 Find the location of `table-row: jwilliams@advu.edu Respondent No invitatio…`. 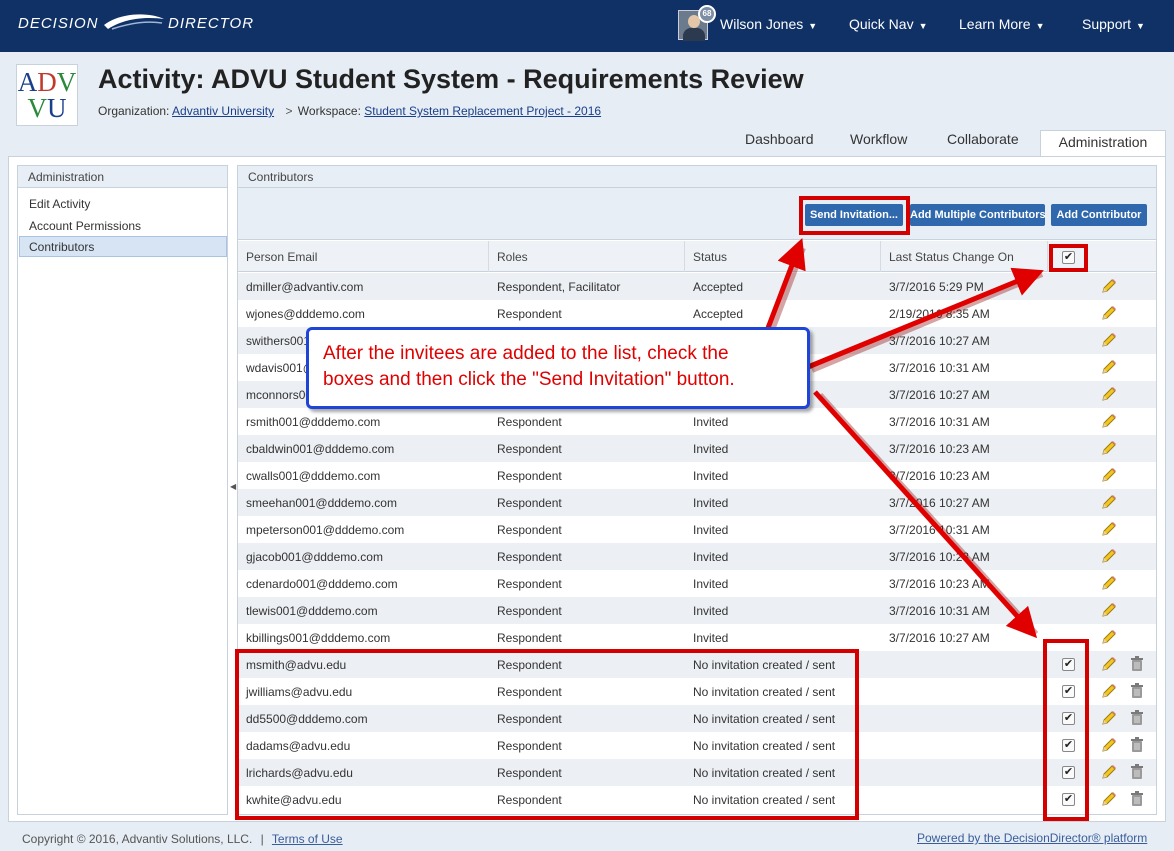

table-row: jwilliams@advu.edu Respondent No invitatio… is located at coordinates (697, 691).